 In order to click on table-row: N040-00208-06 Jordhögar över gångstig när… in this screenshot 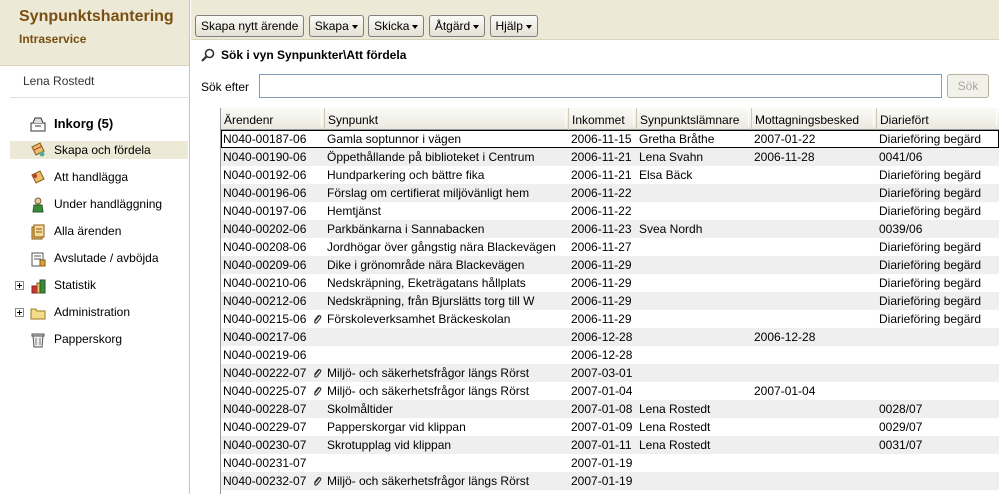, I will do `click(610, 247)`.